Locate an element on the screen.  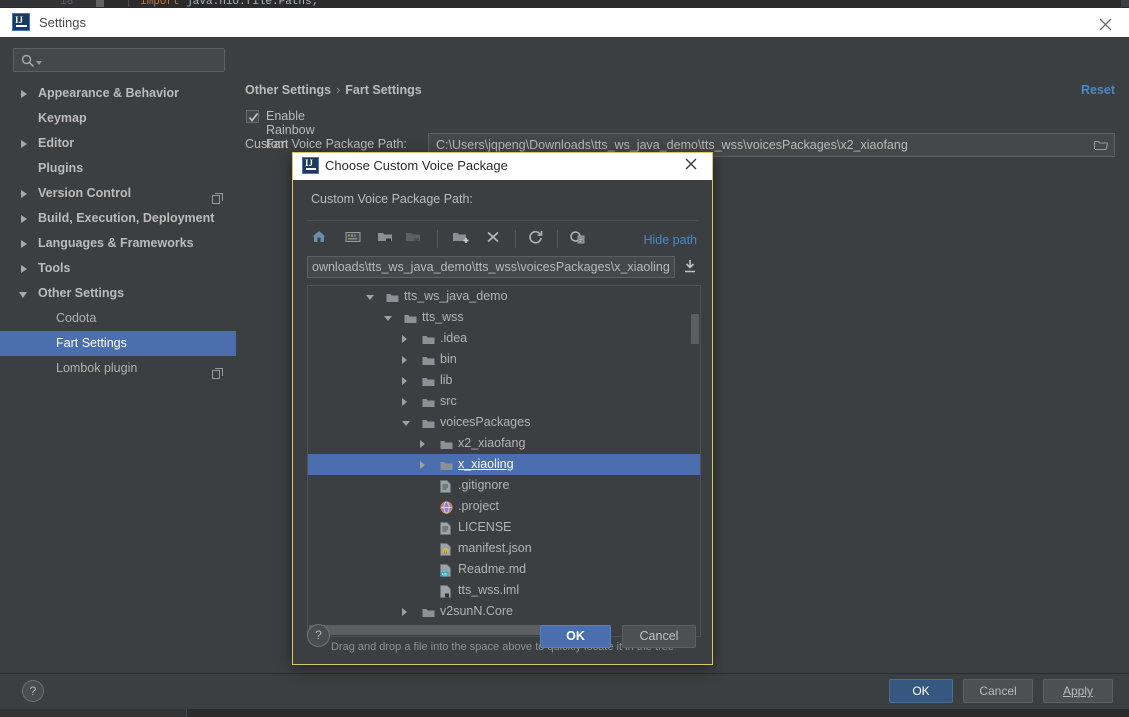
sidebar-item-build-execution-deployment: Build, Execution, Deployment is located at coordinates (118, 218).